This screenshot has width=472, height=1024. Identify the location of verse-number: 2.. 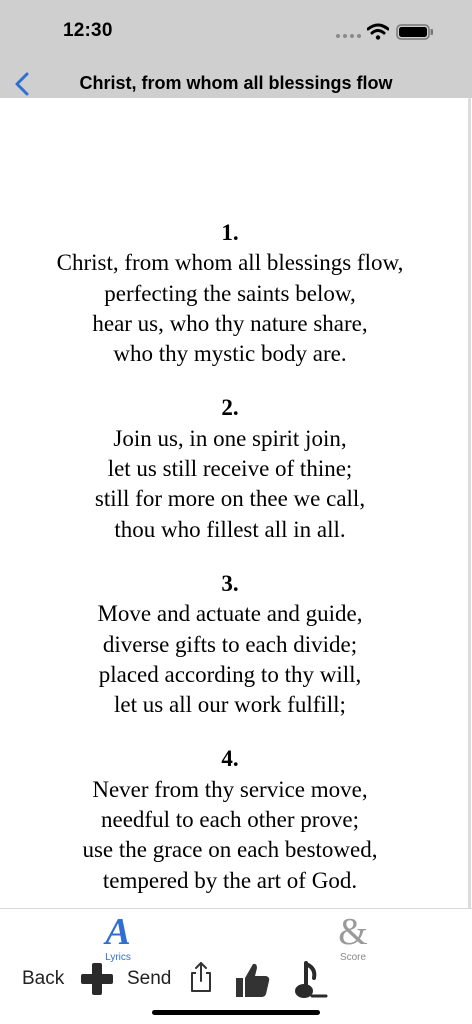
(230, 408).